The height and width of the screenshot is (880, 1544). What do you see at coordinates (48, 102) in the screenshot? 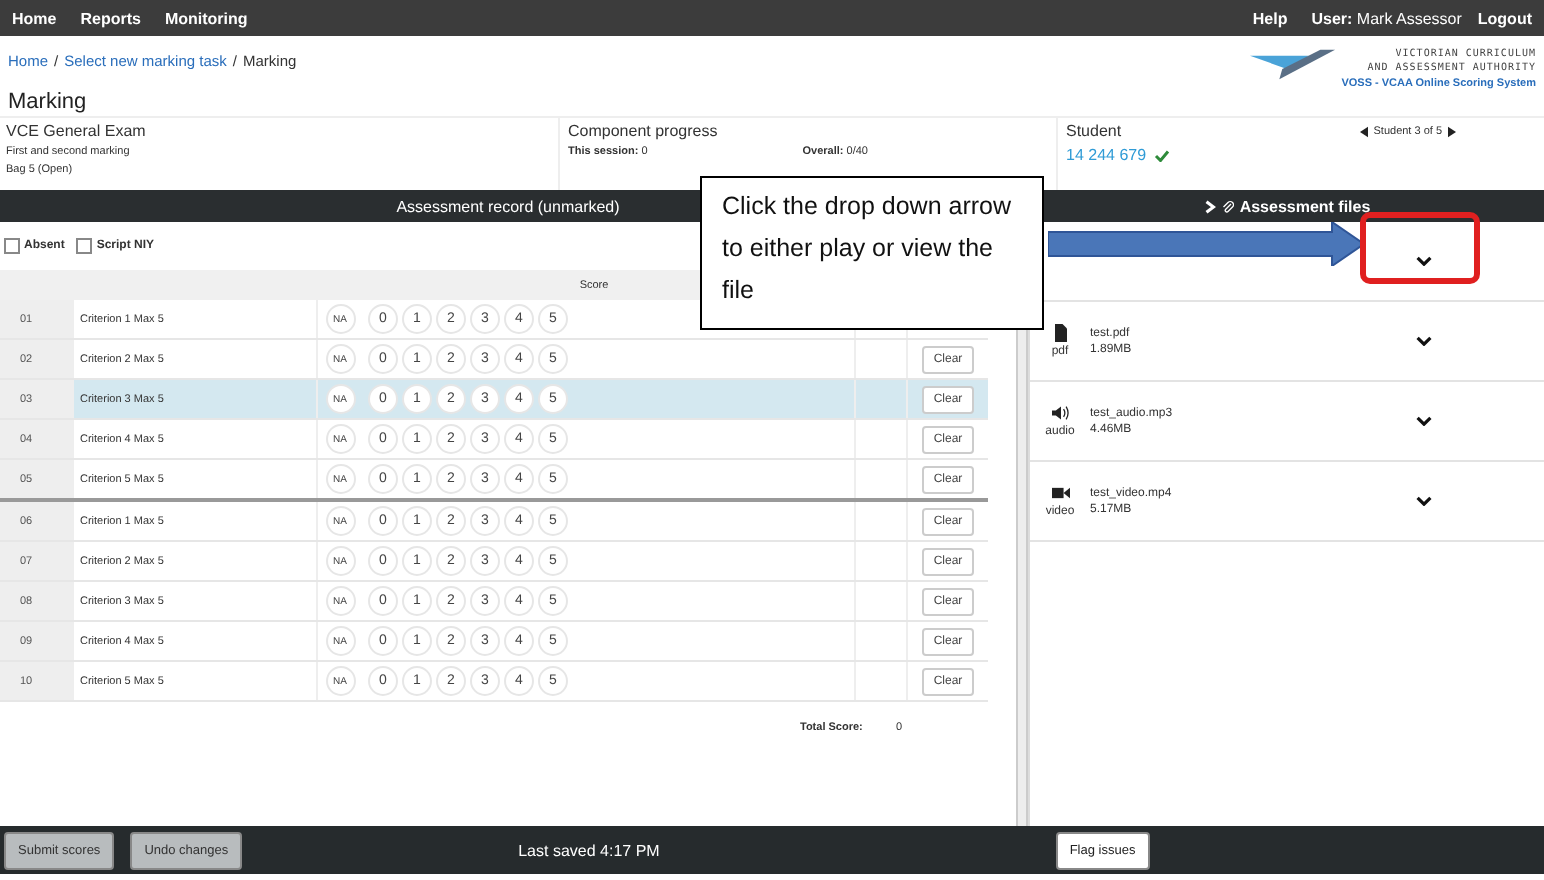
I see `page-title: Marking` at bounding box center [48, 102].